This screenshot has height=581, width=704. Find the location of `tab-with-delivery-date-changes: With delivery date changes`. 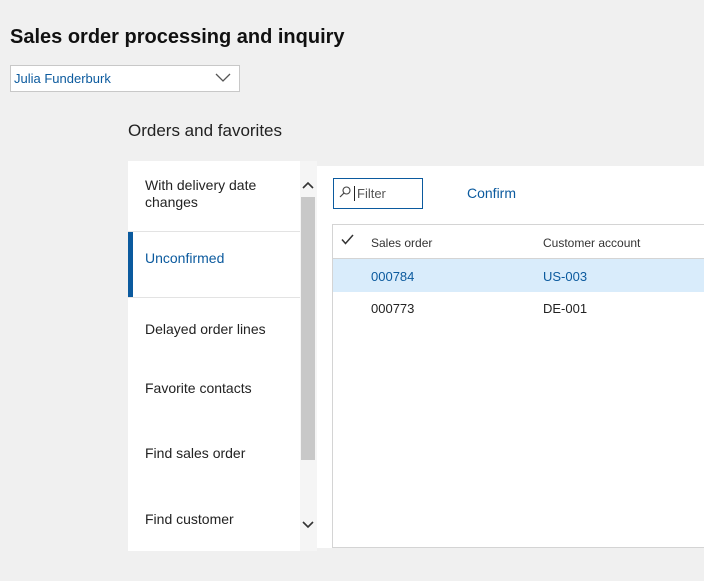

tab-with-delivery-date-changes: With delivery date changes is located at coordinates (214, 193).